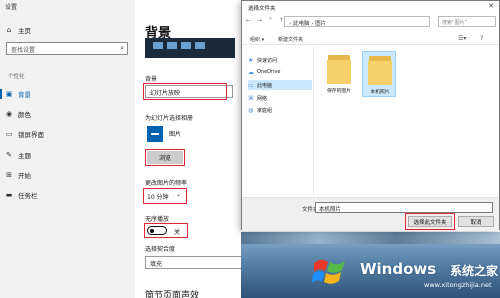 The height and width of the screenshot is (298, 500). Describe the element at coordinates (251, 98) in the screenshot. I see `network-icon: ⌘` at that location.